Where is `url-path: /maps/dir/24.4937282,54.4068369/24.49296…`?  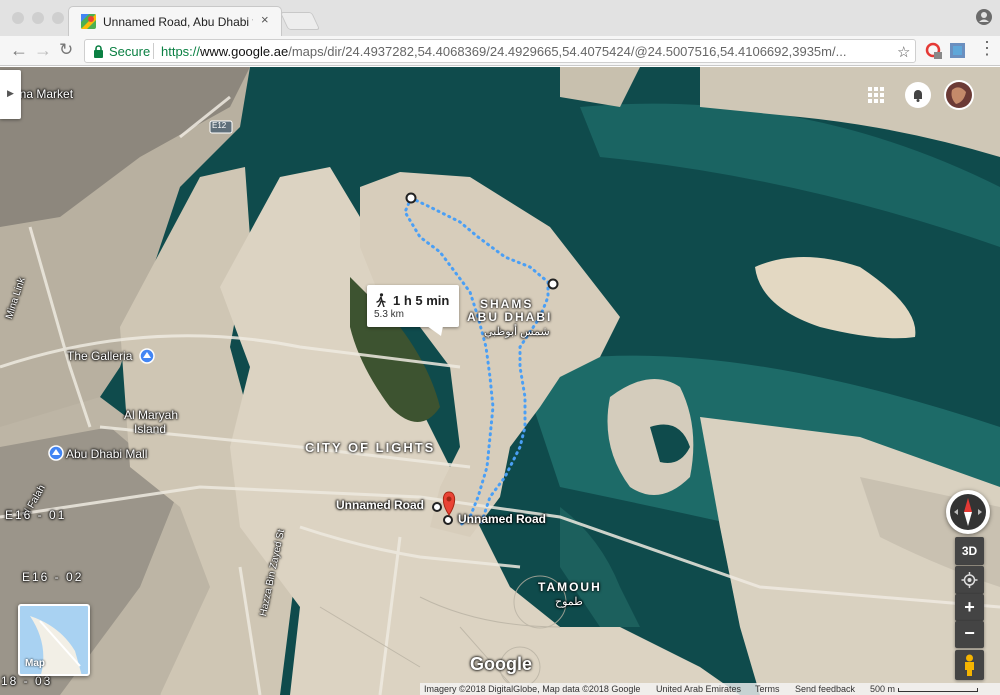
url-path: /maps/dir/24.4937282,54.4068369/24.49296… is located at coordinates (567, 51).